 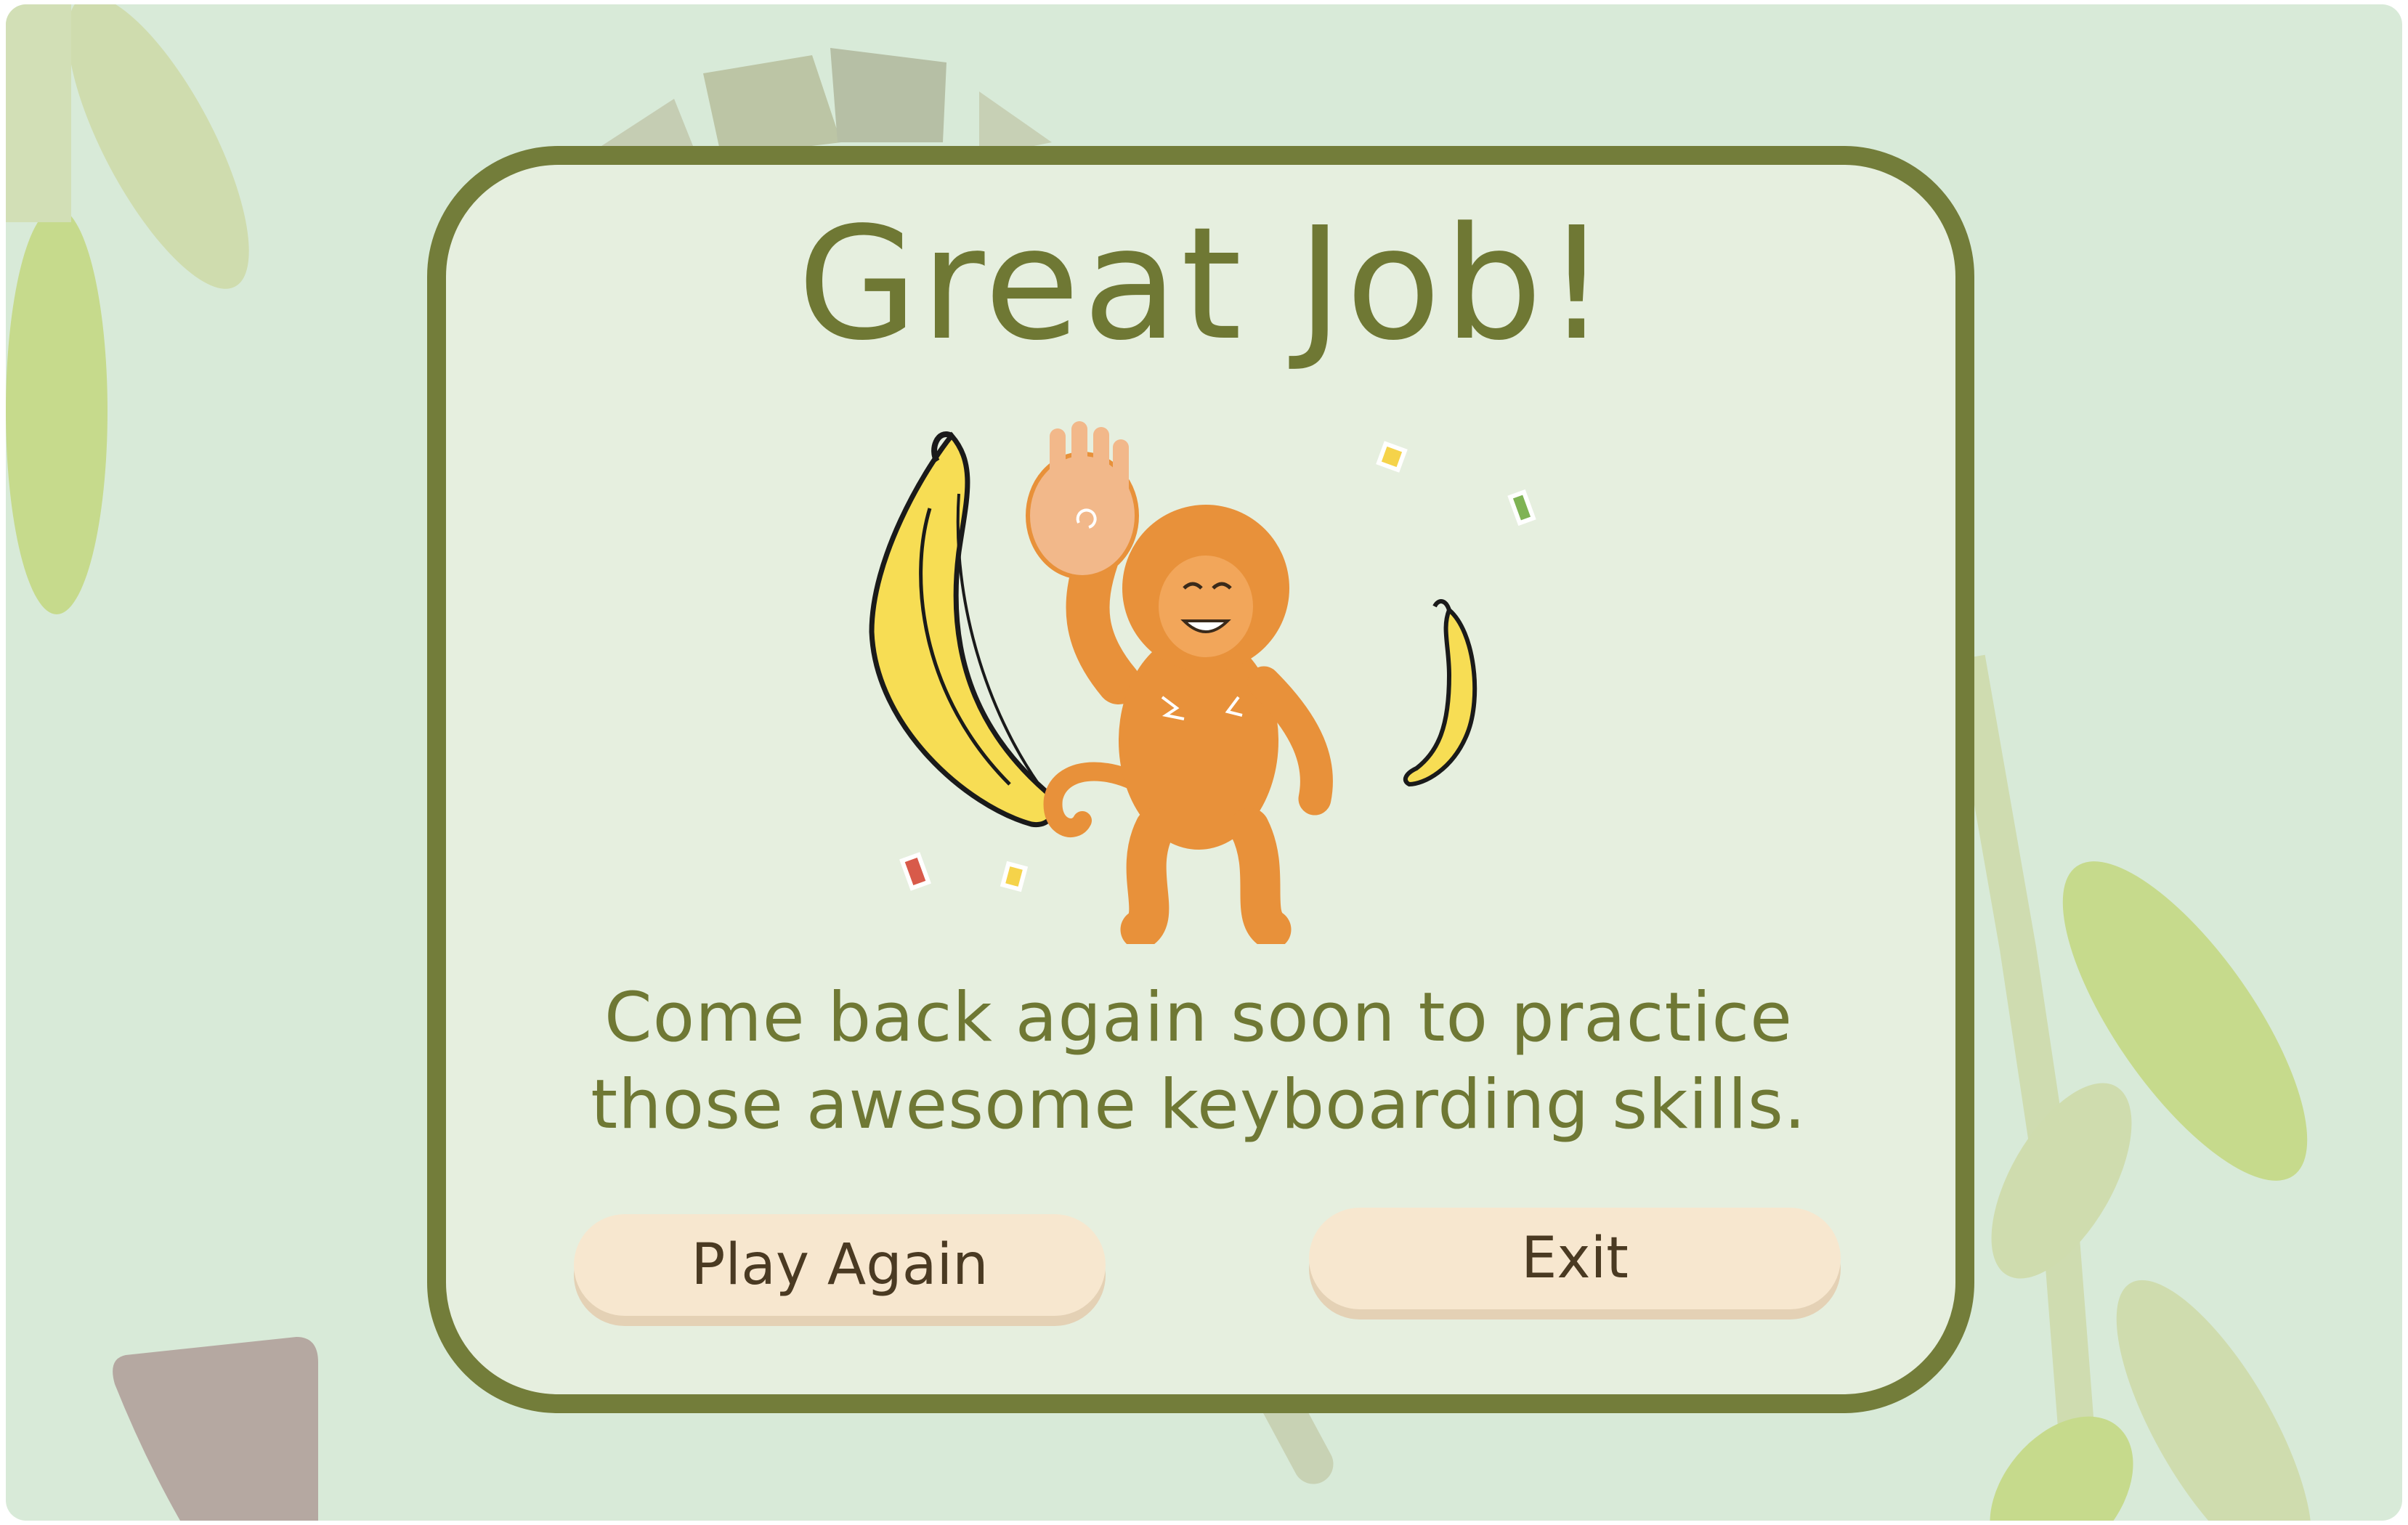 I want to click on play-again-button: Play Again, so click(x=840, y=1265).